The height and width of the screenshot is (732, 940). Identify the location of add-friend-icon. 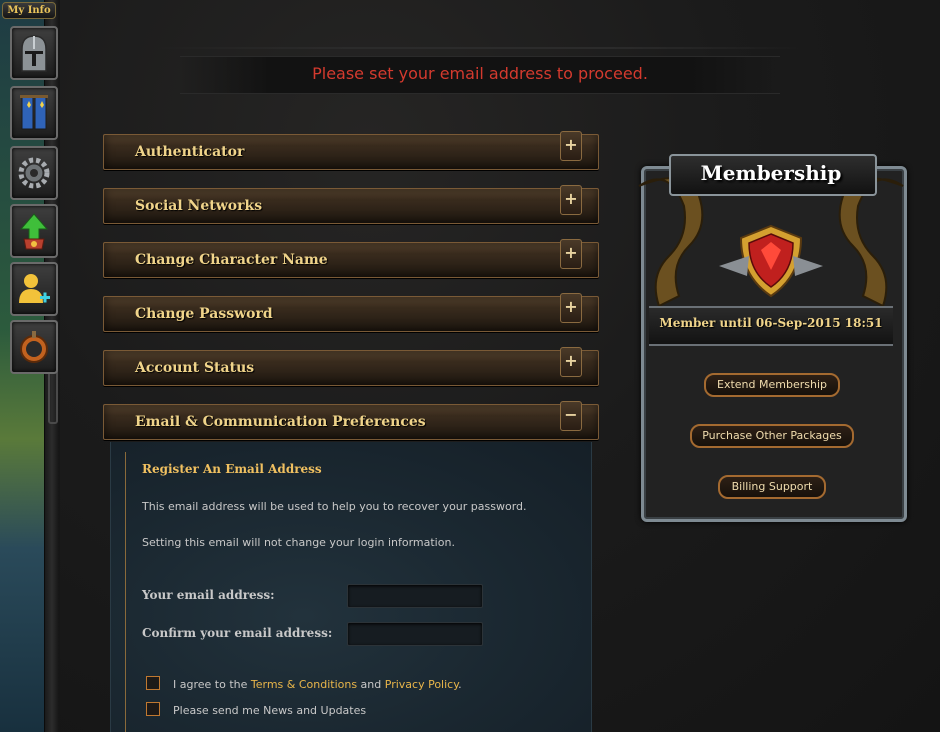
(34, 289).